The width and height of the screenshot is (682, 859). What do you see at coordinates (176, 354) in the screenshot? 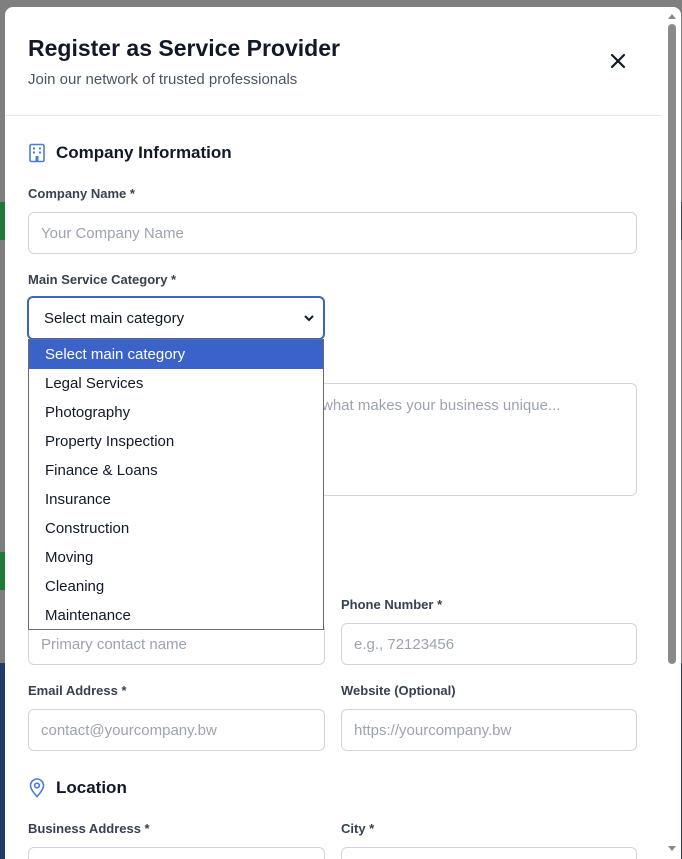
I see `category-option: Select main category` at bounding box center [176, 354].